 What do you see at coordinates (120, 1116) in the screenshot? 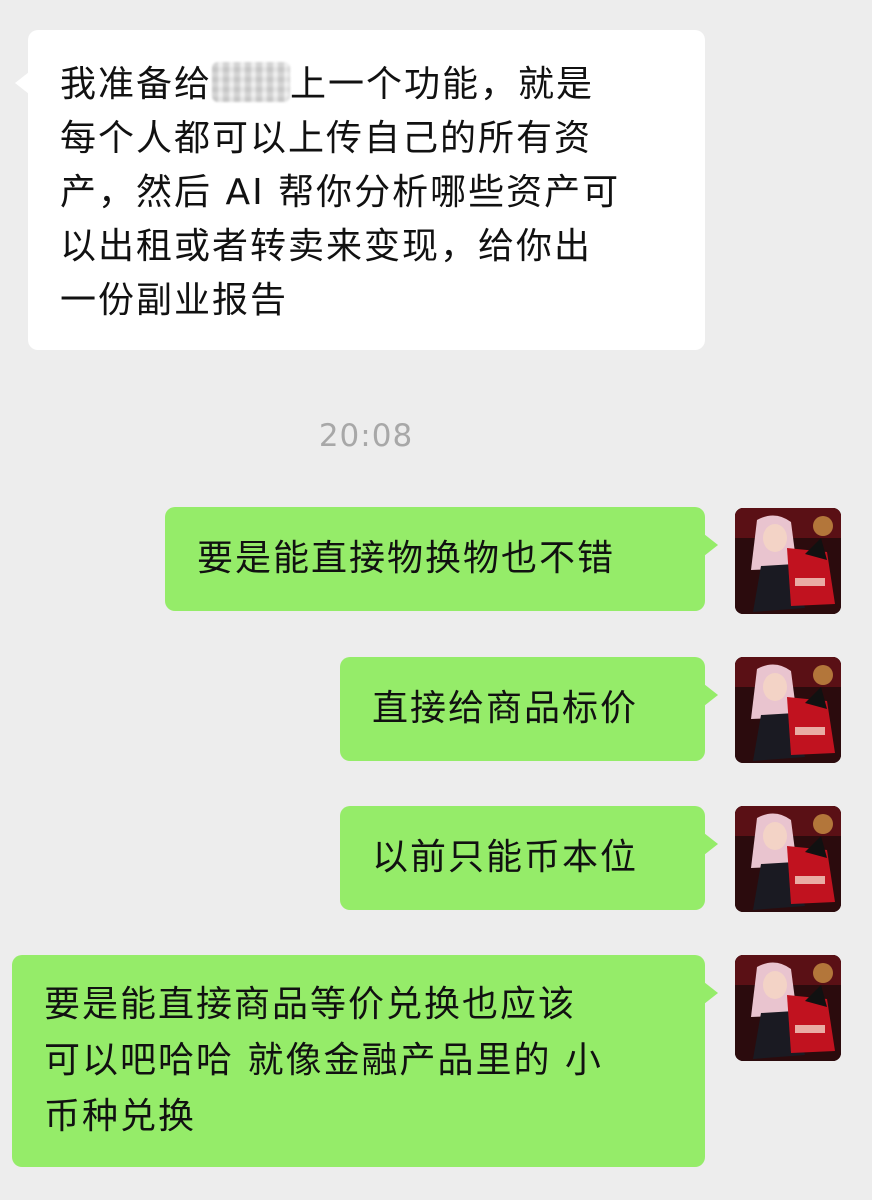
I see `message-line: 币种兑换` at bounding box center [120, 1116].